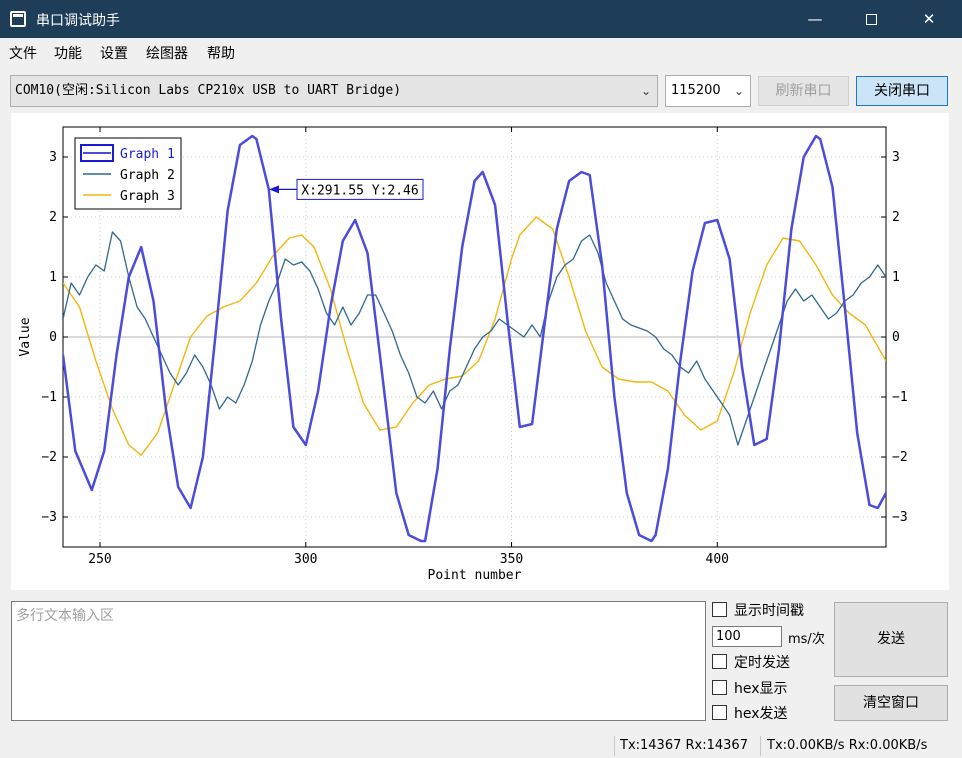 Image resolution: width=962 pixels, height=758 pixels. Describe the element at coordinates (114, 53) in the screenshot. I see `menu-settings: 设置` at that location.